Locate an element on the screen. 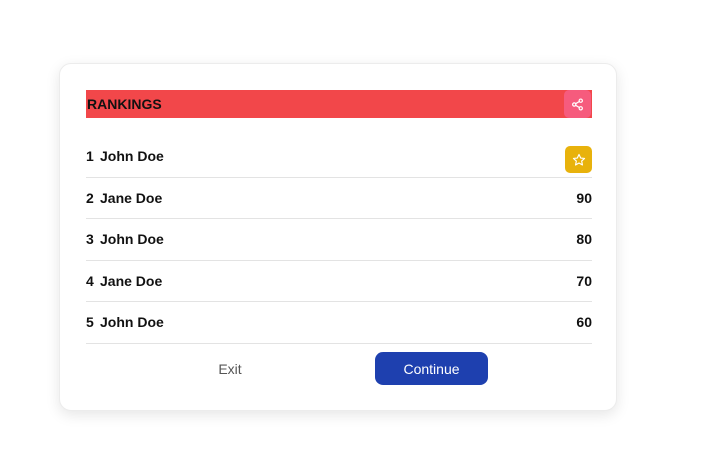 The width and height of the screenshot is (708, 454). share-button is located at coordinates (577, 104).